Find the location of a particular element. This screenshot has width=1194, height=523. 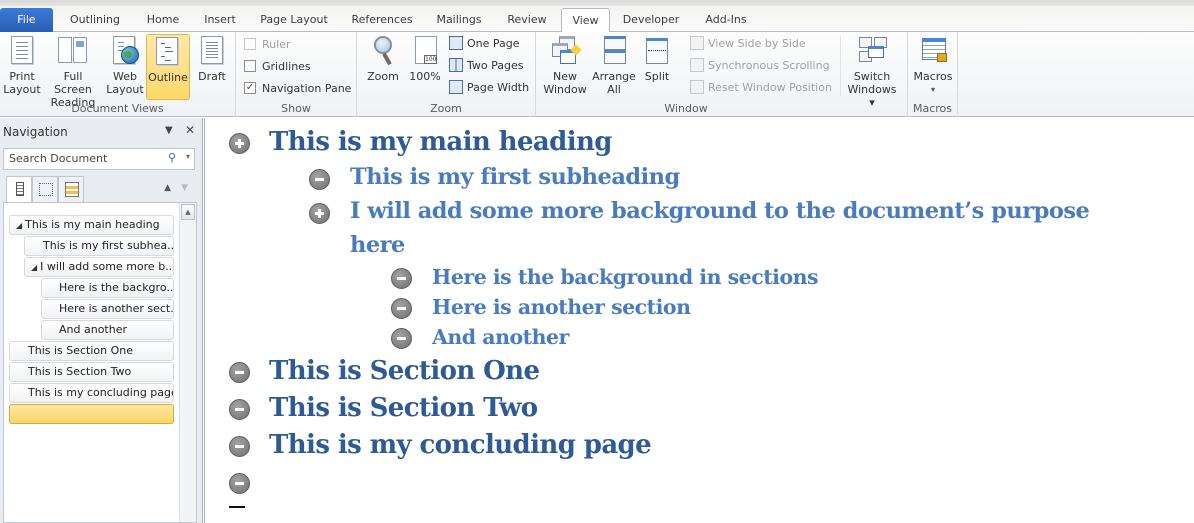

draft-icon is located at coordinates (212, 51).